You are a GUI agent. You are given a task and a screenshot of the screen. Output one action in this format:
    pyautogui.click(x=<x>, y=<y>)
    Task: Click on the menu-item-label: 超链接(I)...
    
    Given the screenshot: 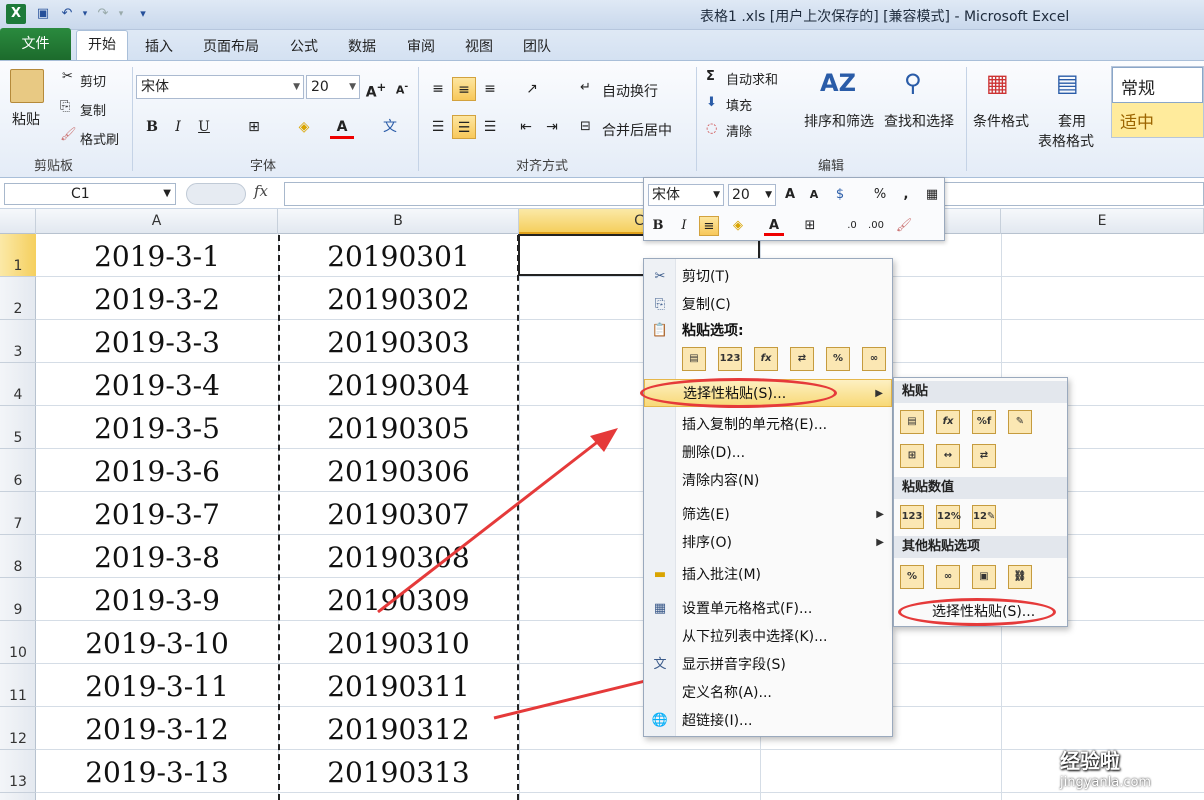 What is the action you would take?
    pyautogui.click(x=717, y=721)
    